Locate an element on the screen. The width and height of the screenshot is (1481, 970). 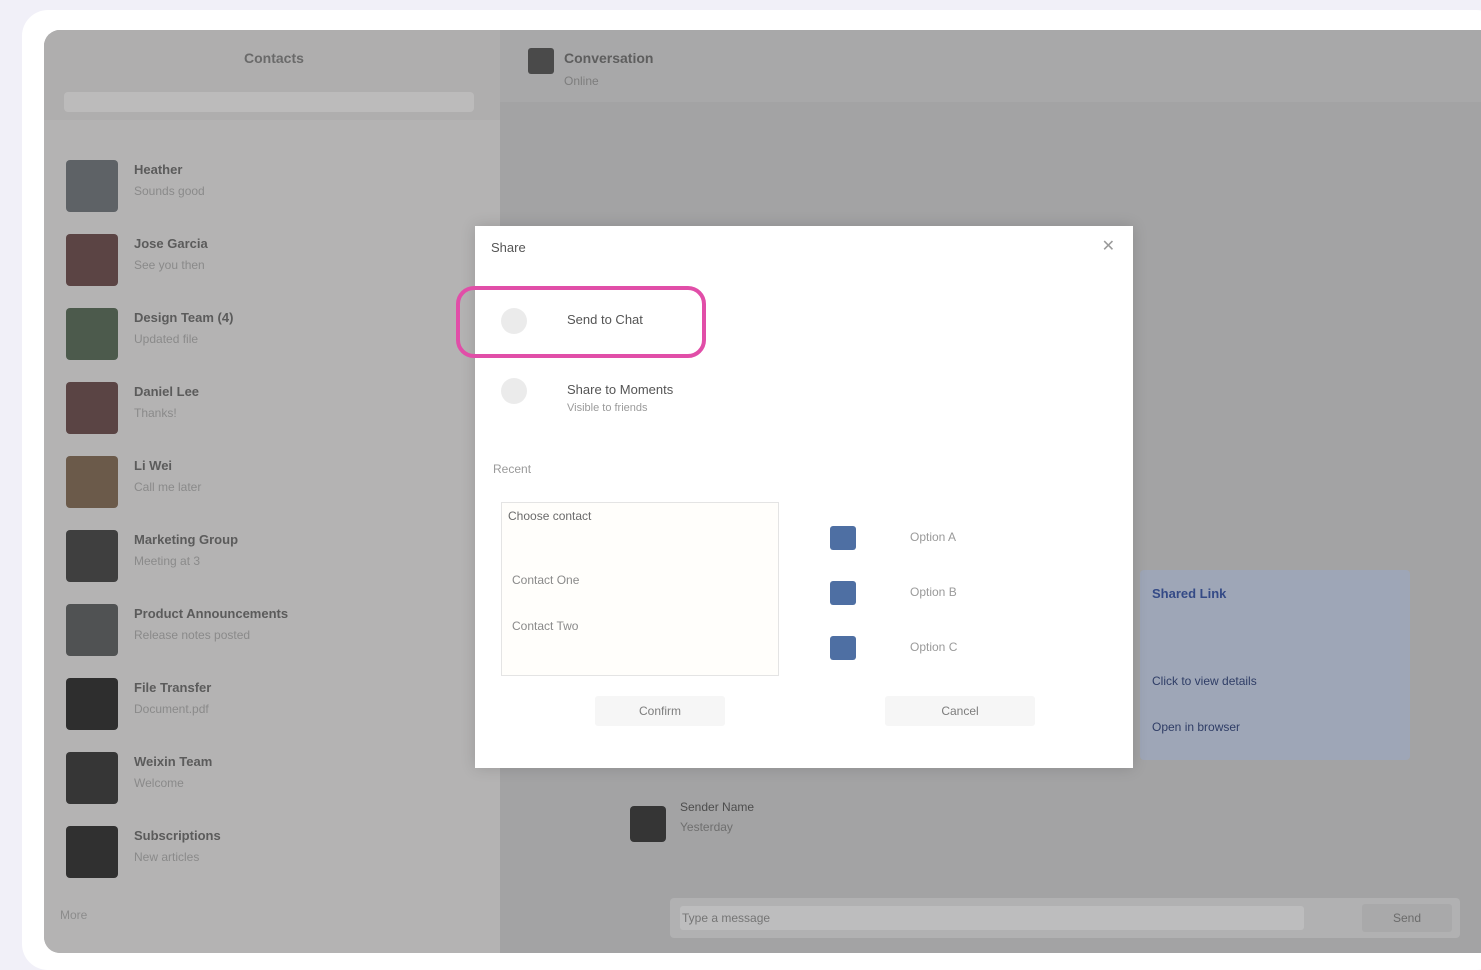
list-item: Li Wei Call me later is located at coordinates (272, 483).